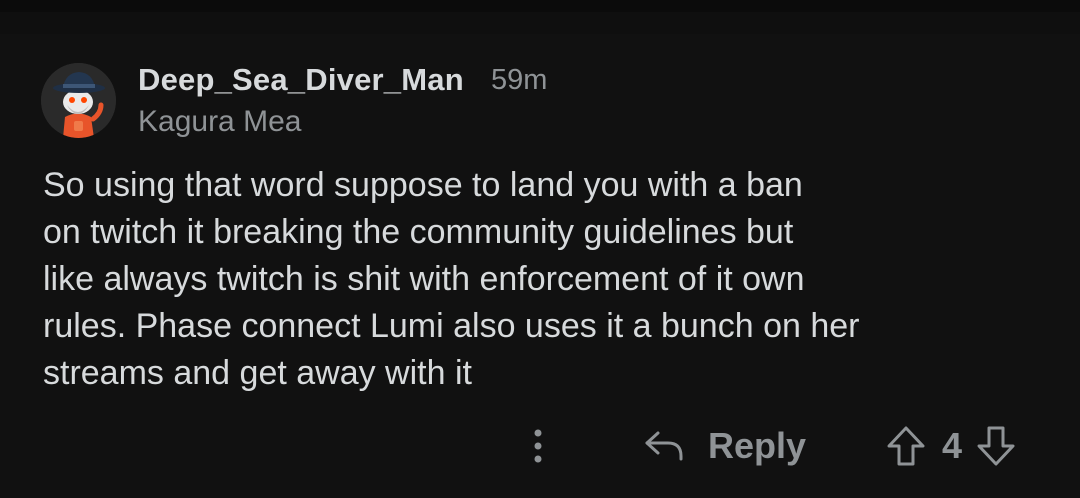  I want to click on top-divider-strip, so click(540, 17).